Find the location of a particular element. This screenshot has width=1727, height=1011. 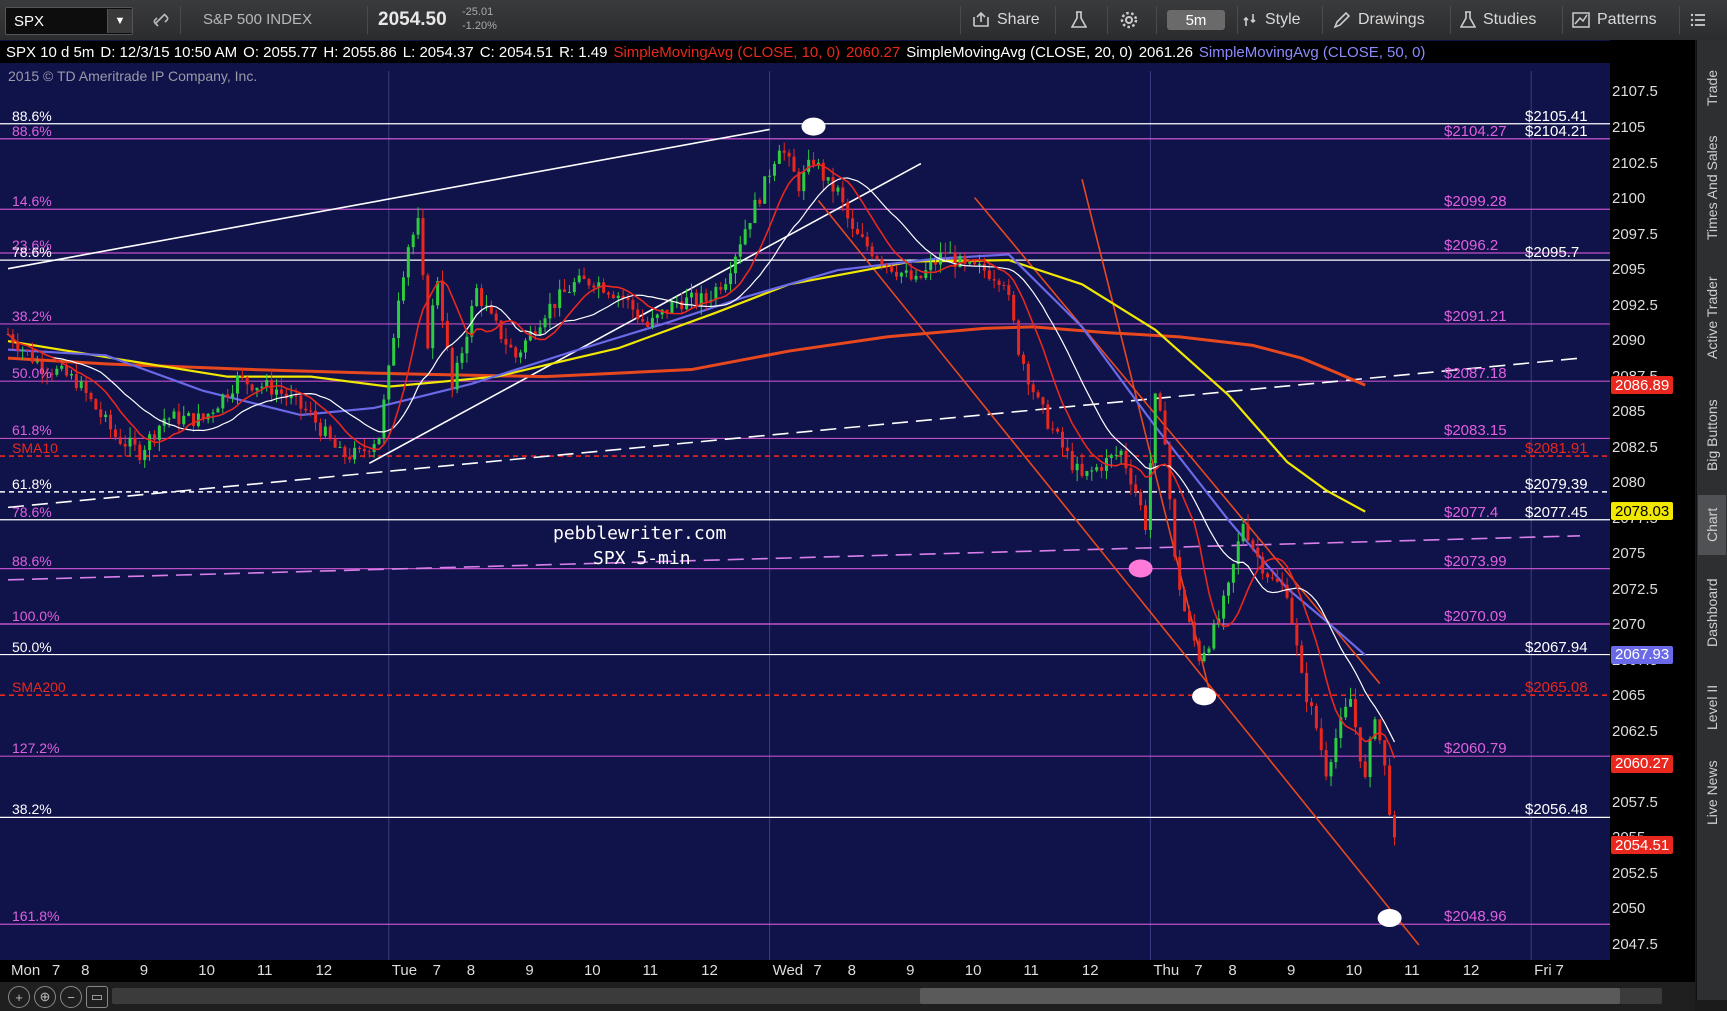

drawings-button: Drawings is located at coordinates (1379, 20).